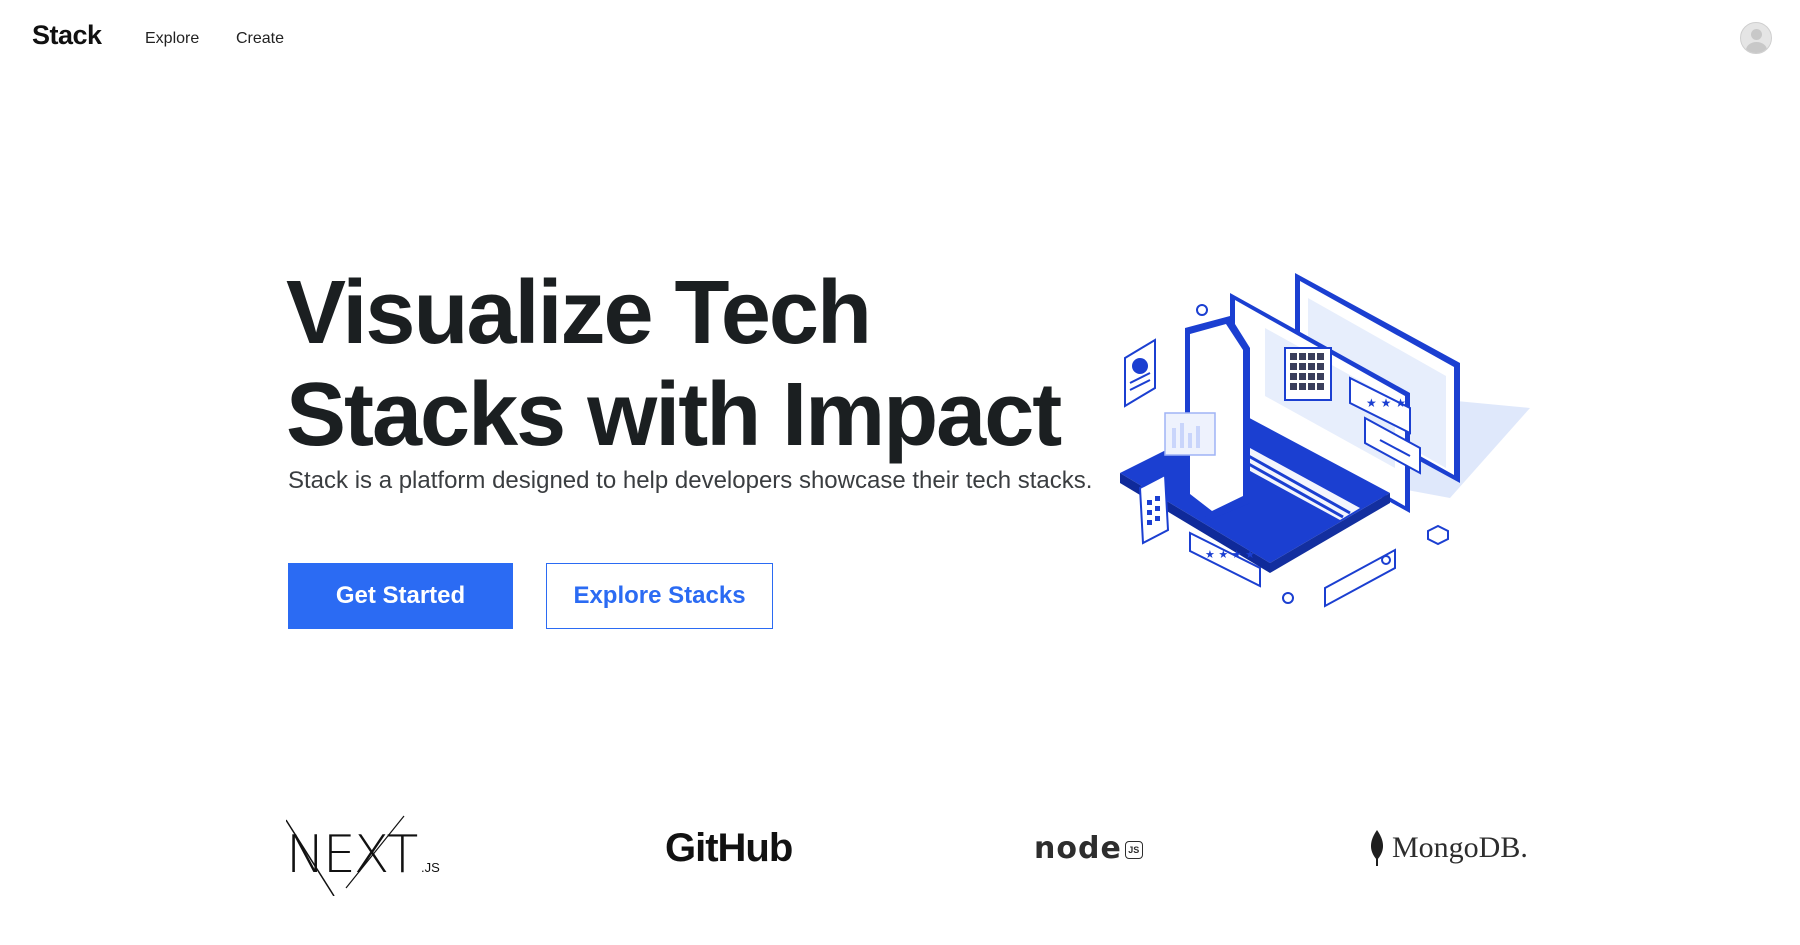 Image resolution: width=1800 pixels, height=945 pixels. I want to click on svg-text: .JS, so click(430, 867).